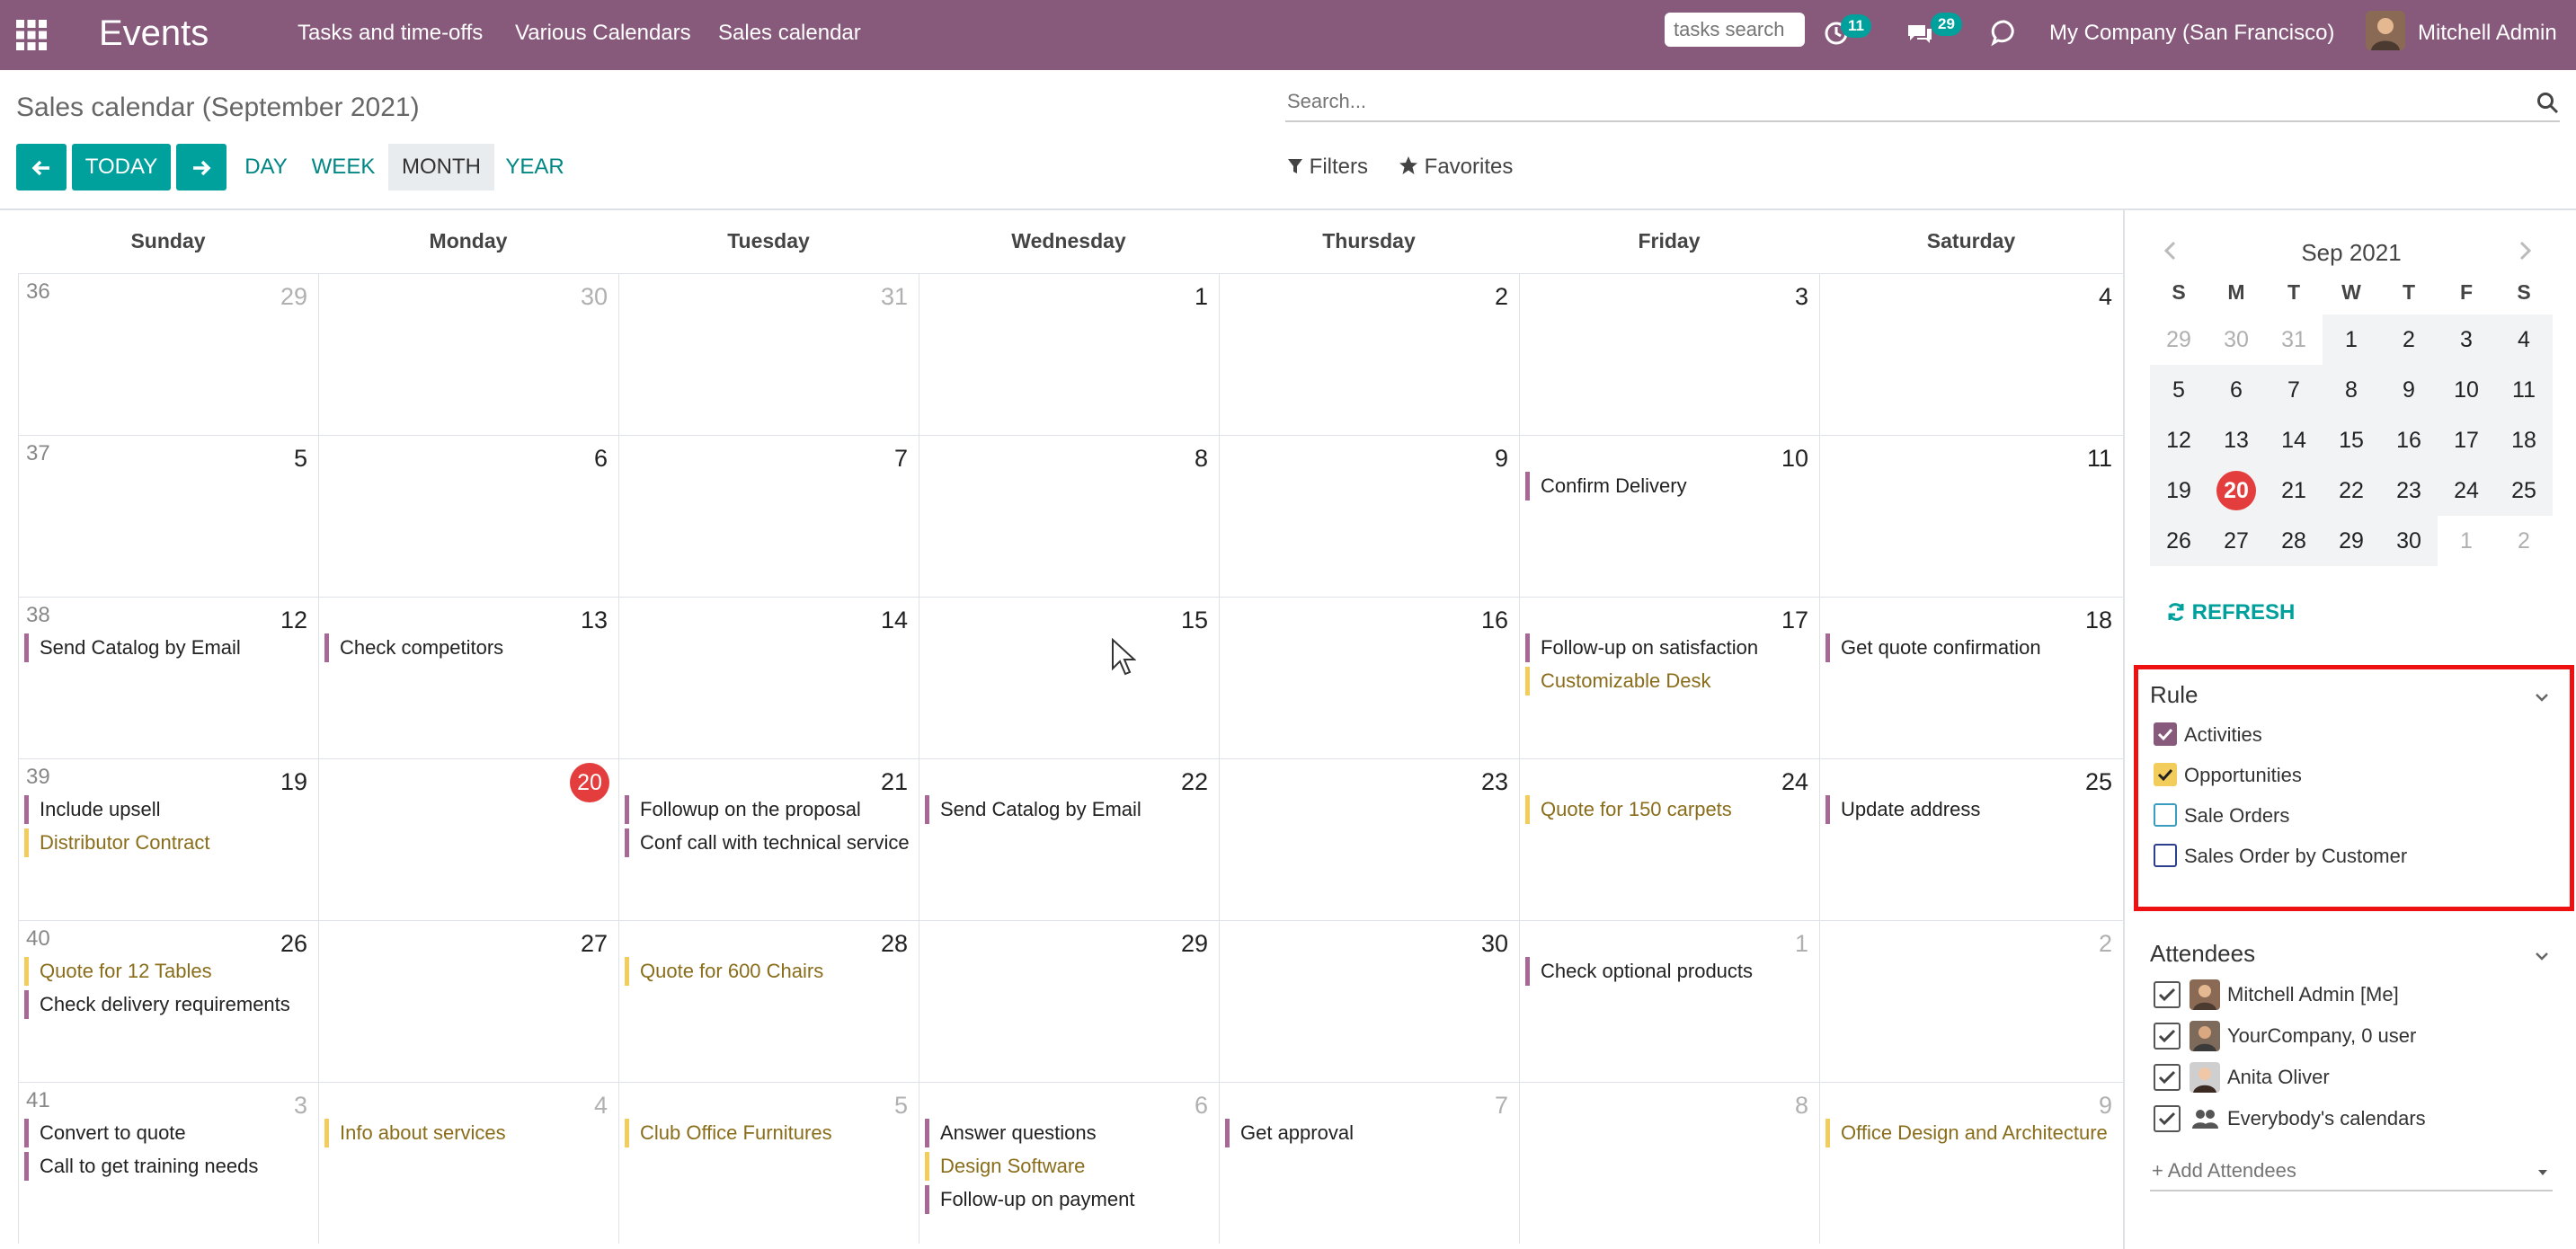 Image resolution: width=2576 pixels, height=1249 pixels. Describe the element at coordinates (2466, 339) in the screenshot. I see `mini-calendar-day: 3` at that location.